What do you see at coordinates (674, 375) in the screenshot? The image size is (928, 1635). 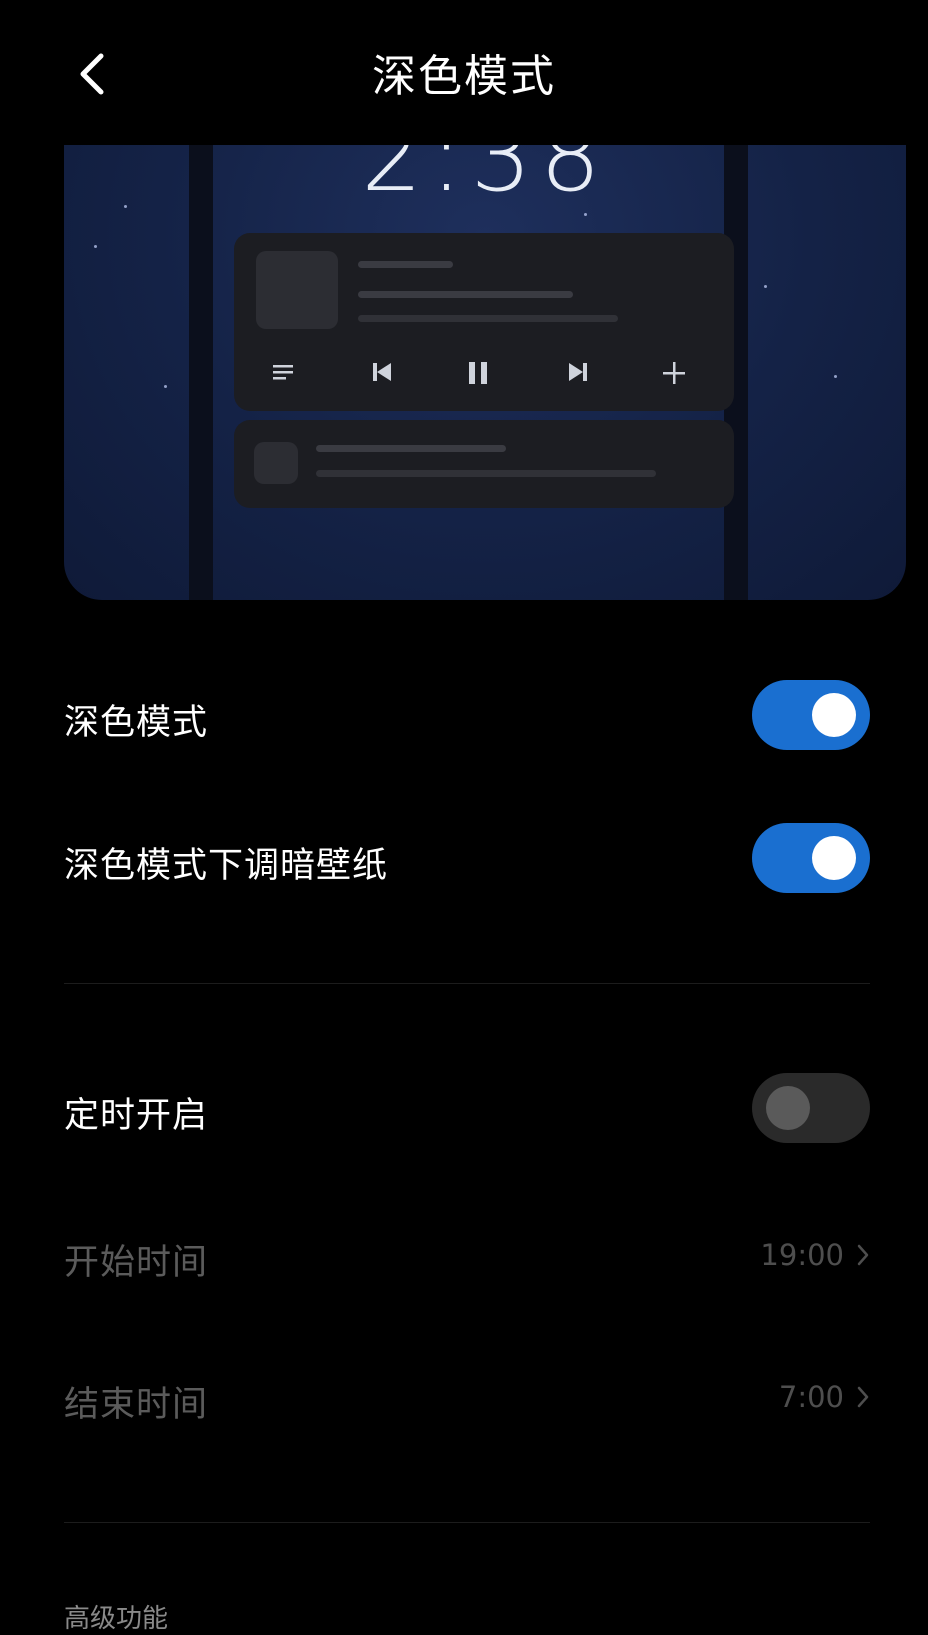 I see `add-icon` at bounding box center [674, 375].